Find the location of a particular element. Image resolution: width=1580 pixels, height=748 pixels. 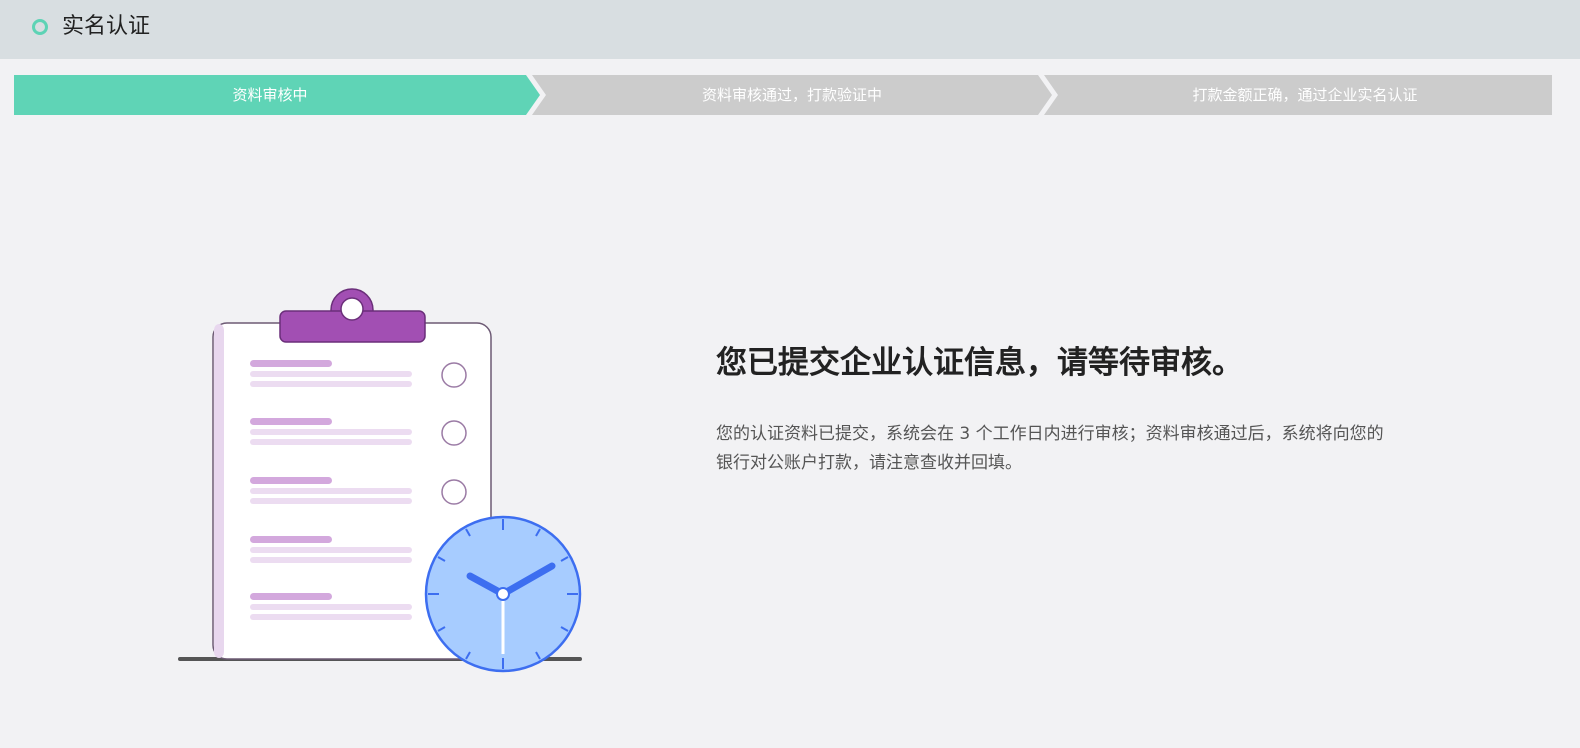

step-1-label: 资料审核中 is located at coordinates (270, 95).